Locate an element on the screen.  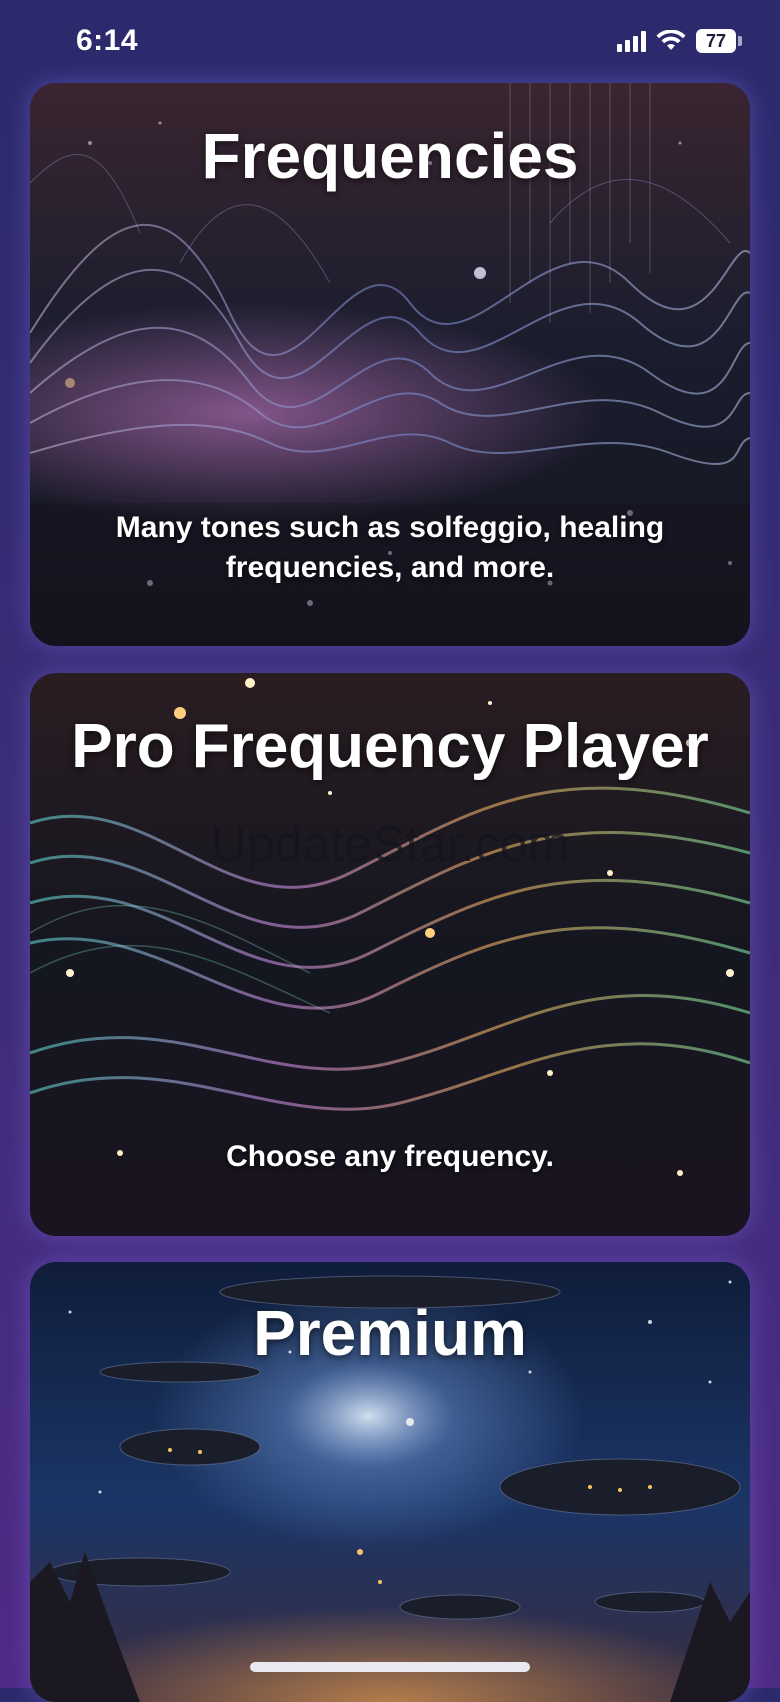
status-time: 6:14 is located at coordinates (107, 40).